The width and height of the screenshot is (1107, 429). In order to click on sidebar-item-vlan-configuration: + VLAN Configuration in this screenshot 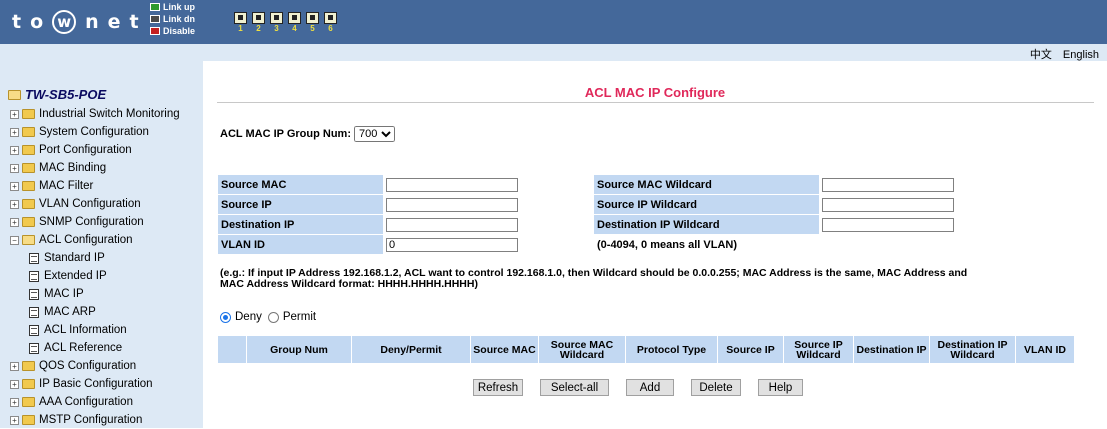, I will do `click(95, 204)`.